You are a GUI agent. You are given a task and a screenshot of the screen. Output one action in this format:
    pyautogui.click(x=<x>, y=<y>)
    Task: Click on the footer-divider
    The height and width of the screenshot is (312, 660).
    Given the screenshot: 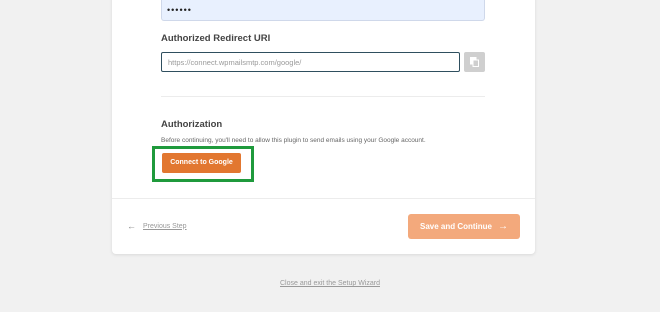 What is the action you would take?
    pyautogui.click(x=323, y=198)
    